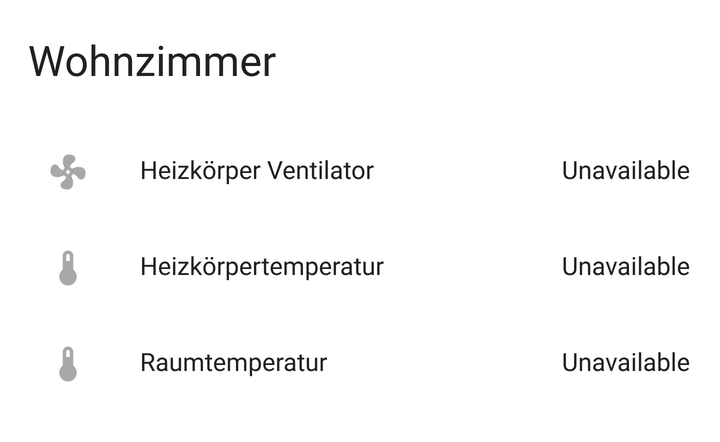 This screenshot has height=442, width=720. What do you see at coordinates (257, 172) in the screenshot?
I see `entity-name: Heizkörper Ventilator` at bounding box center [257, 172].